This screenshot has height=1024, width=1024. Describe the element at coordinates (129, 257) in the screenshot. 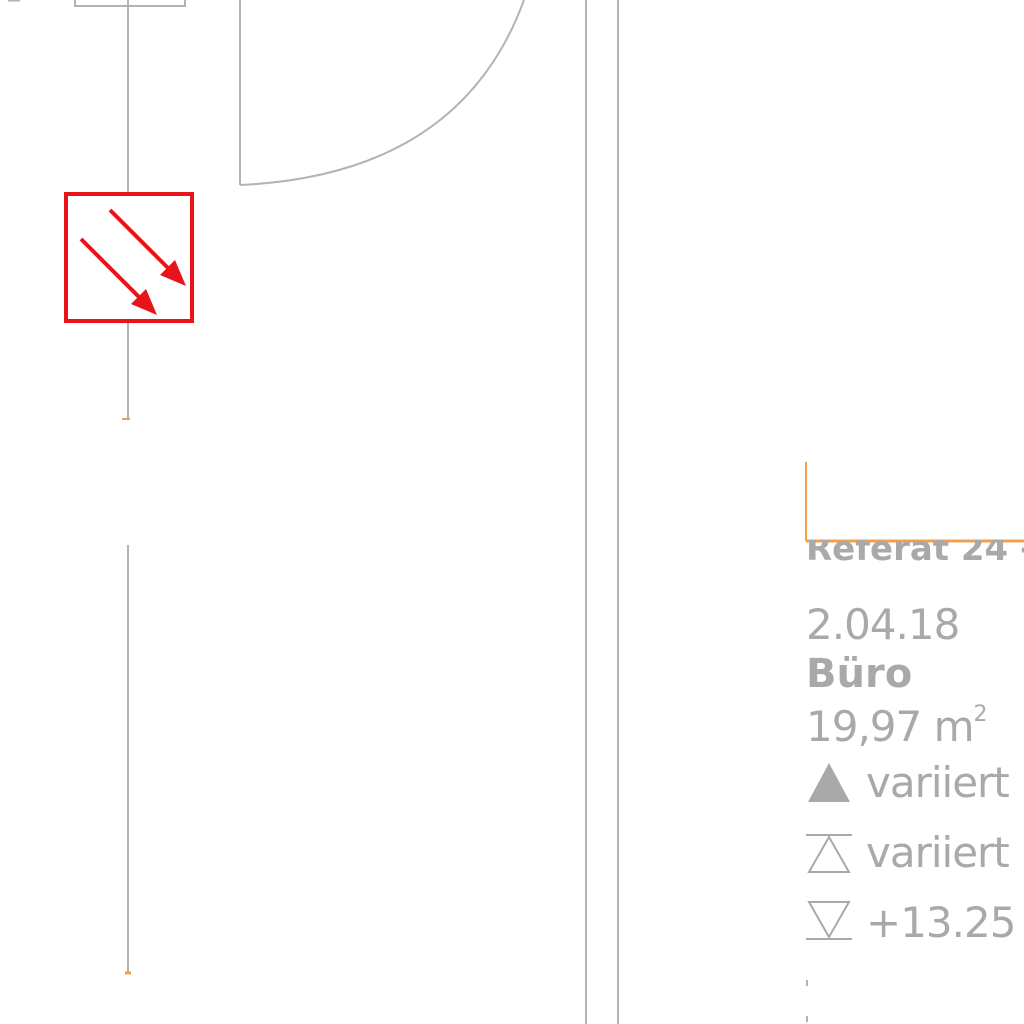

I see `escape-route-arrows-icon` at that location.